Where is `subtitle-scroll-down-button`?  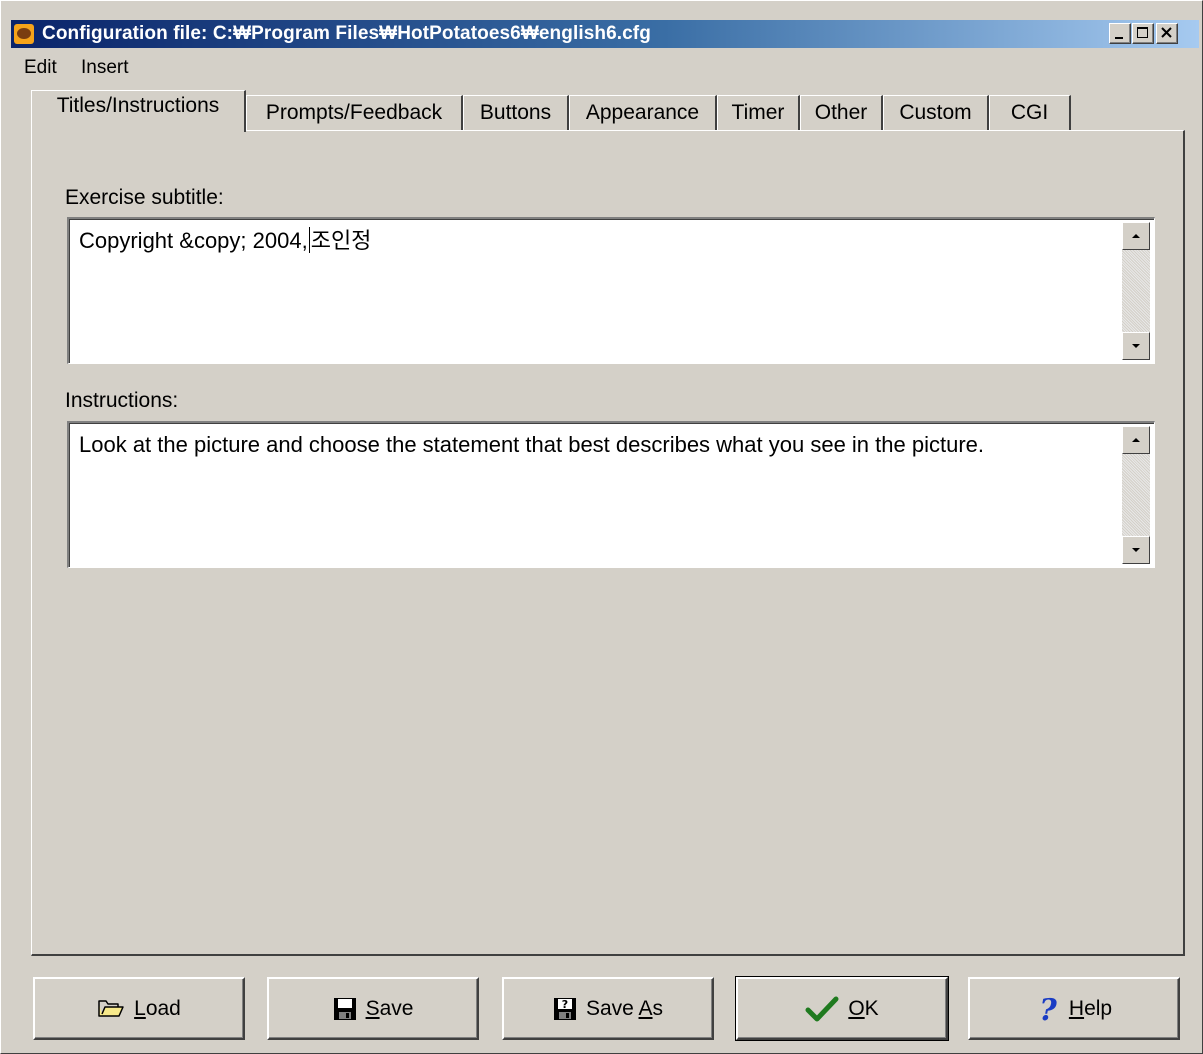 subtitle-scroll-down-button is located at coordinates (1136, 346).